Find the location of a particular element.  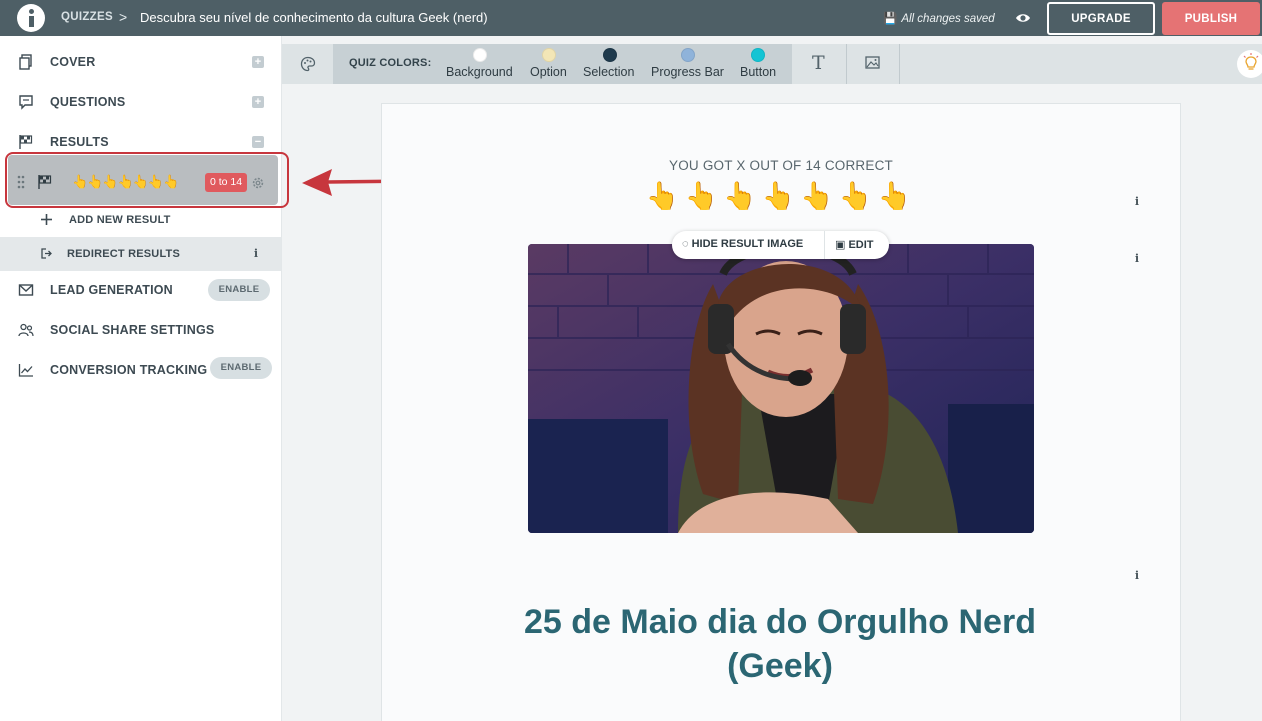

add-new-result-button: ADD NEW RESULT is located at coordinates (140, 220).